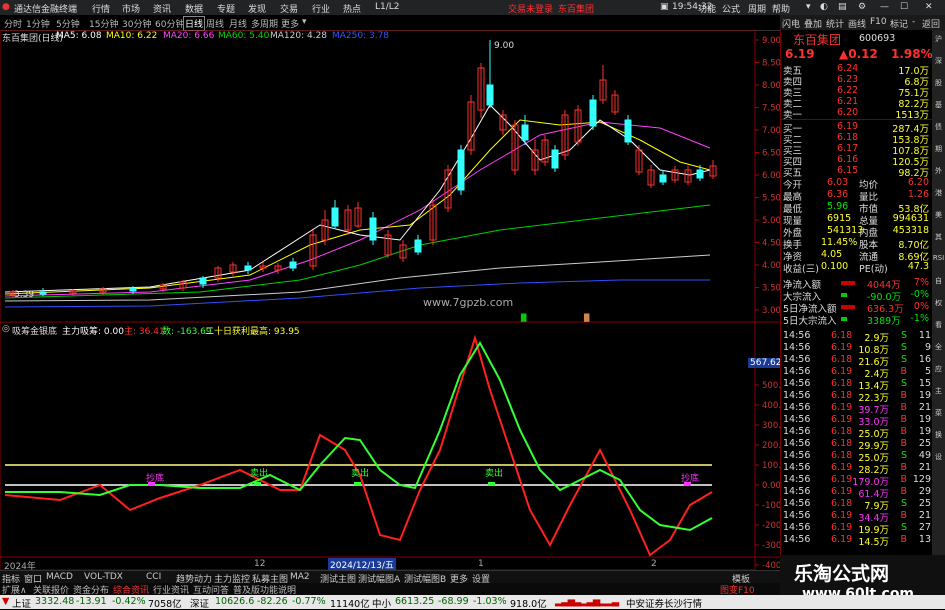 The image size is (945, 610). I want to click on period-weekly: 周线, so click(215, 23).